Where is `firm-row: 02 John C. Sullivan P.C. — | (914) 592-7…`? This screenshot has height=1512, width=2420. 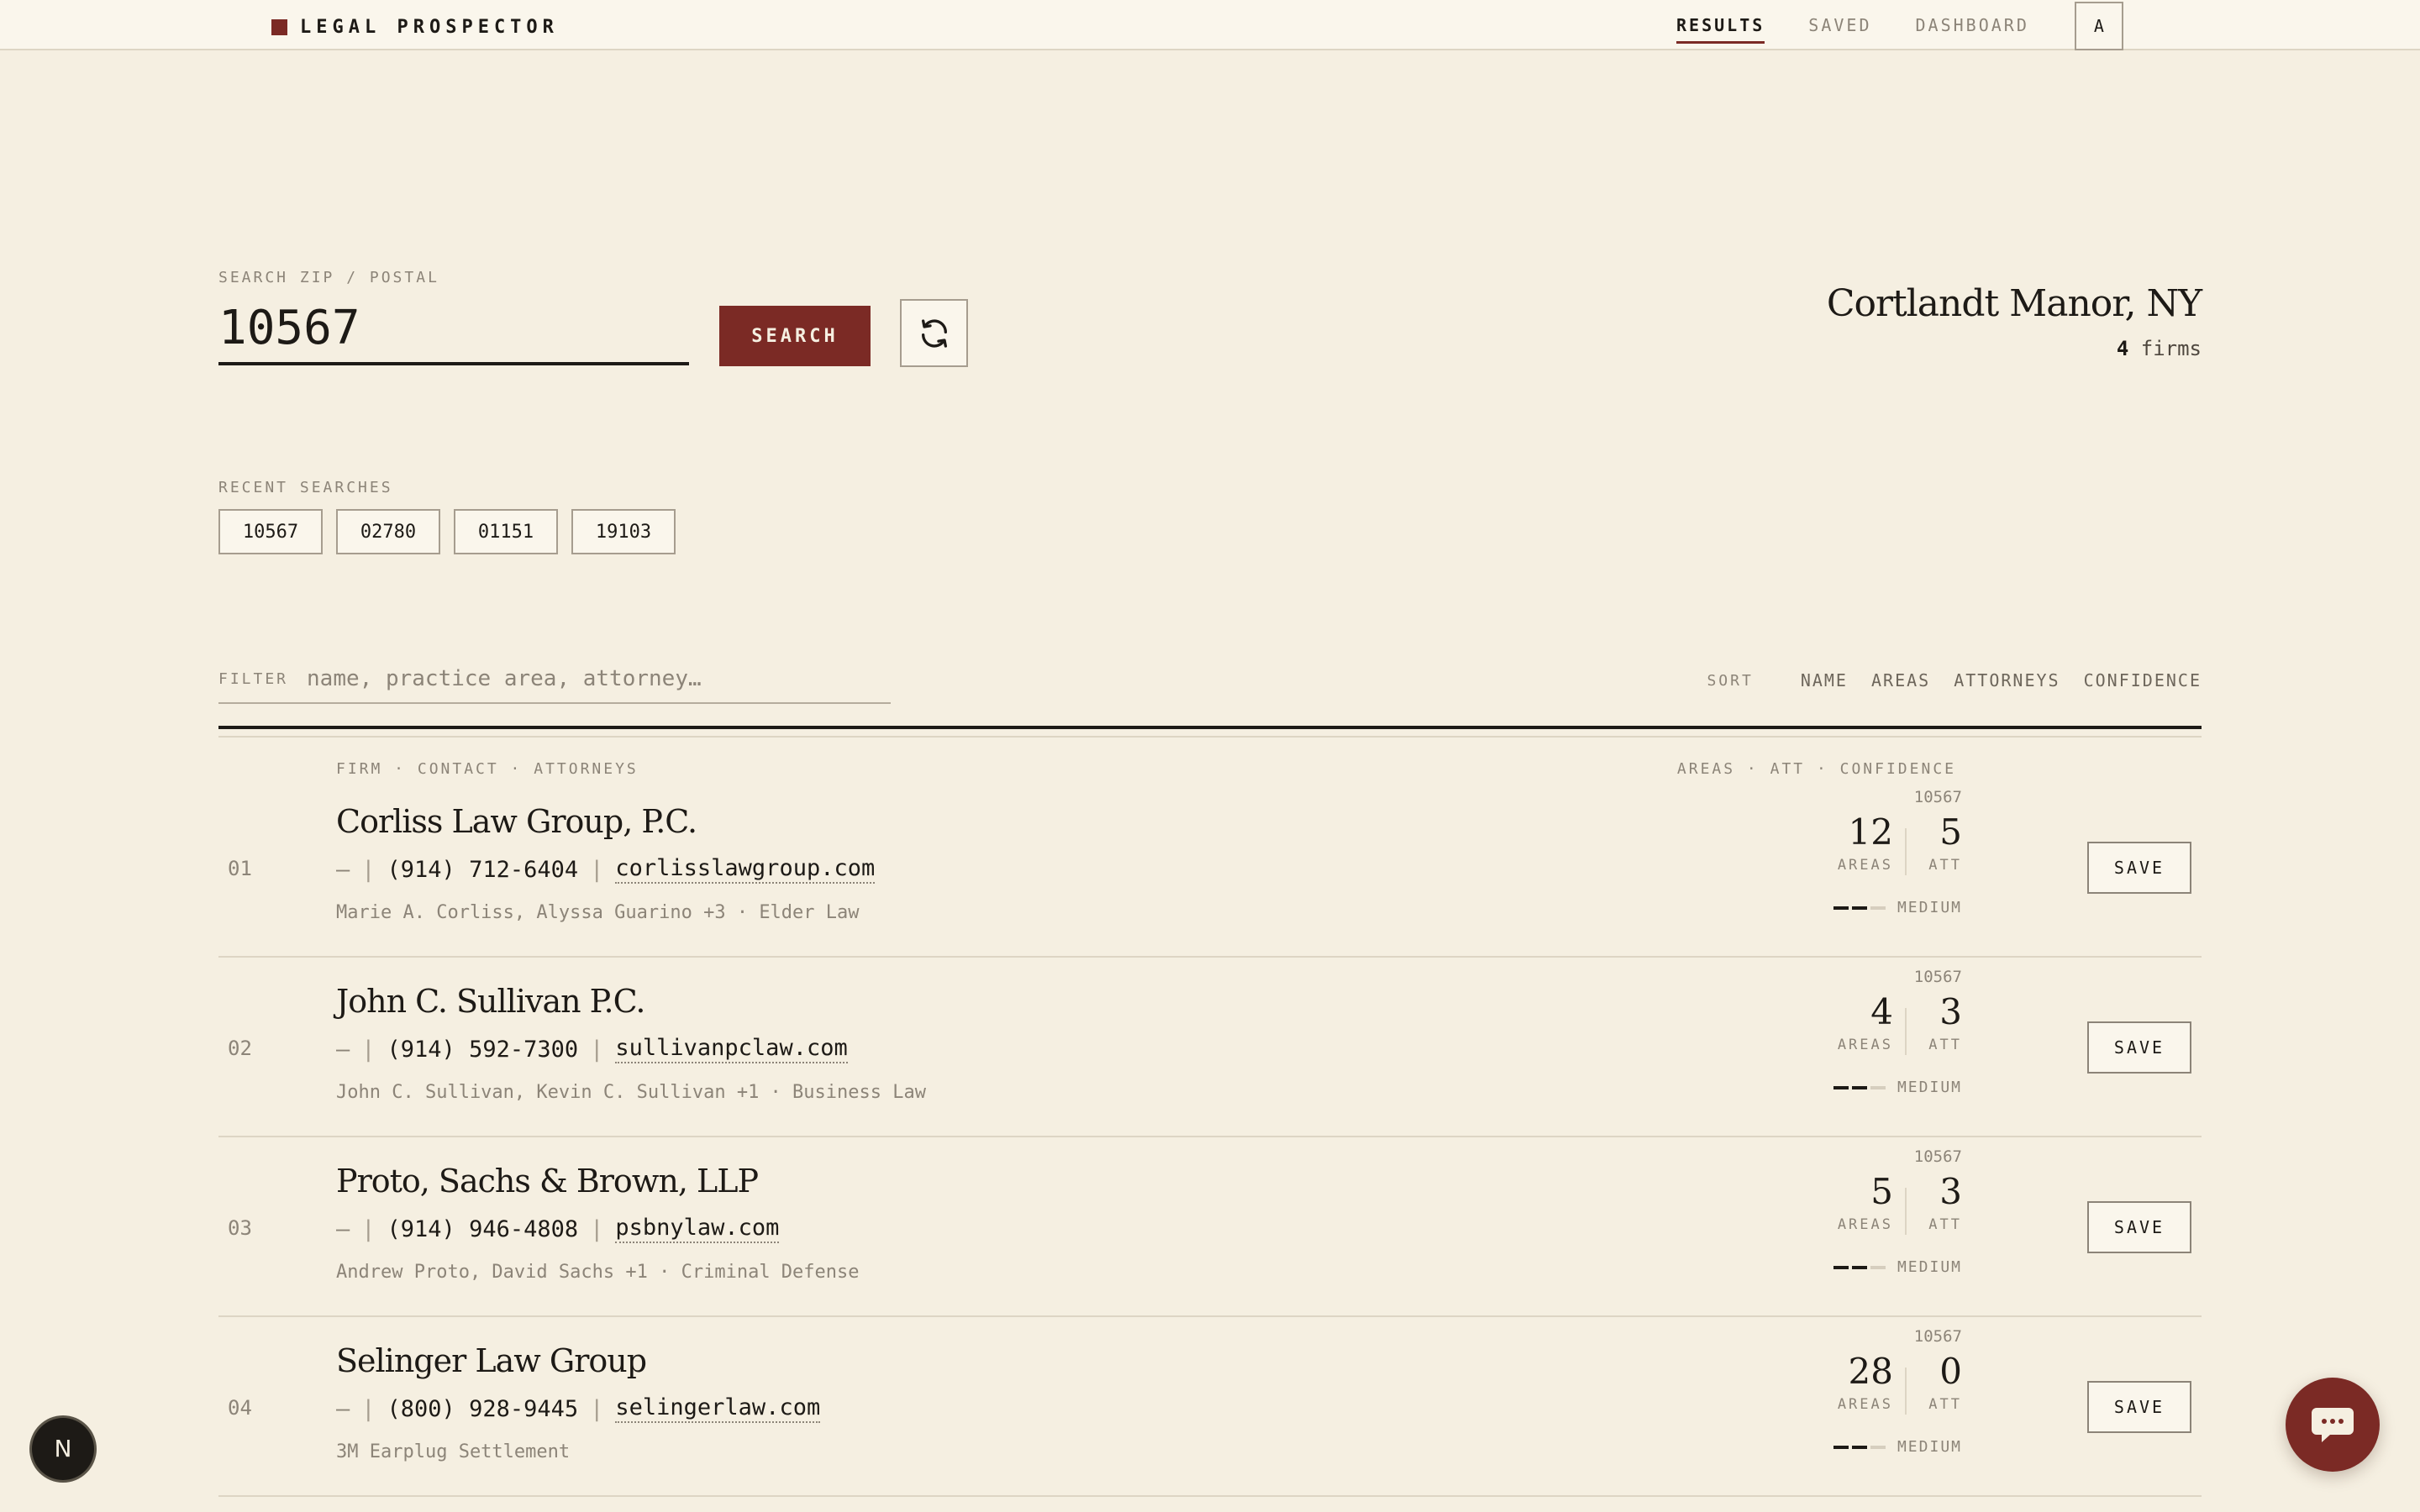 firm-row: 02 John C. Sullivan P.C. — | (914) 592-7… is located at coordinates (1210, 1047).